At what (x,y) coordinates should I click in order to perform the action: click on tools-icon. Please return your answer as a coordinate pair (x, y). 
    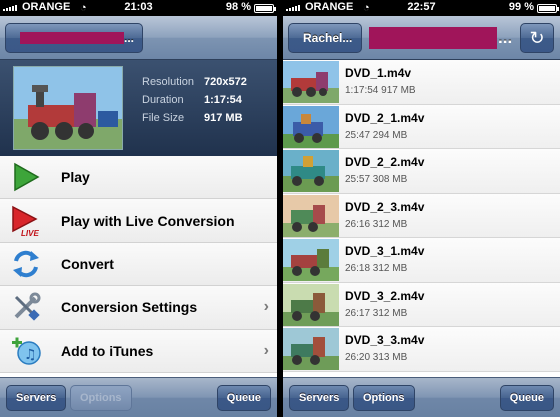
    Looking at the image, I should click on (26, 307).